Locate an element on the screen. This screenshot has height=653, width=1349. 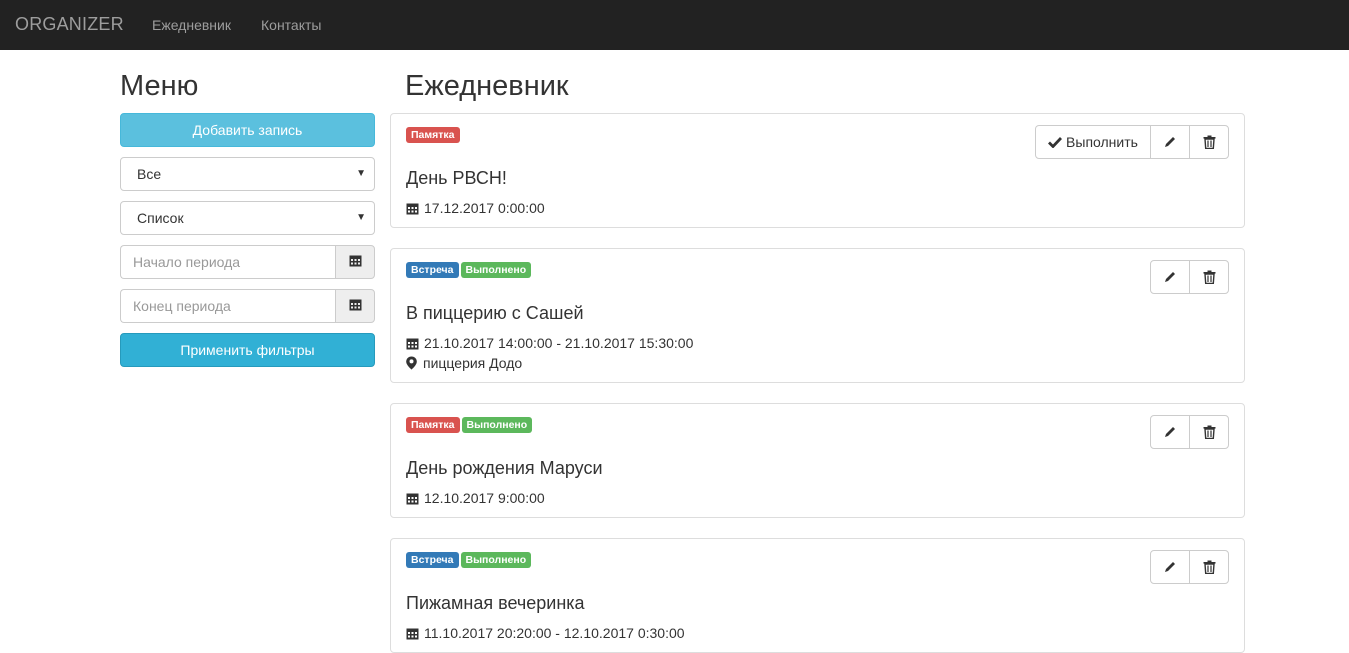
brand-logo: ORGANIZER is located at coordinates (69, 24).